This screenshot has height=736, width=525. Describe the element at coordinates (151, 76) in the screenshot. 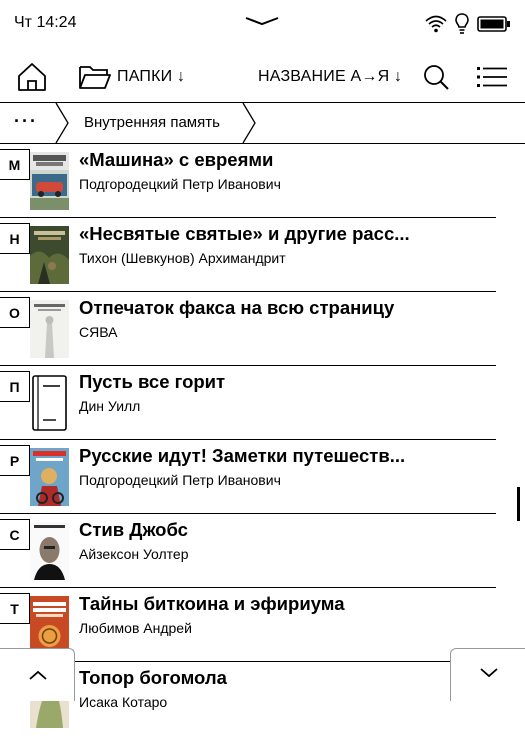

I see `folders-label: ПАПКИ ↓` at that location.